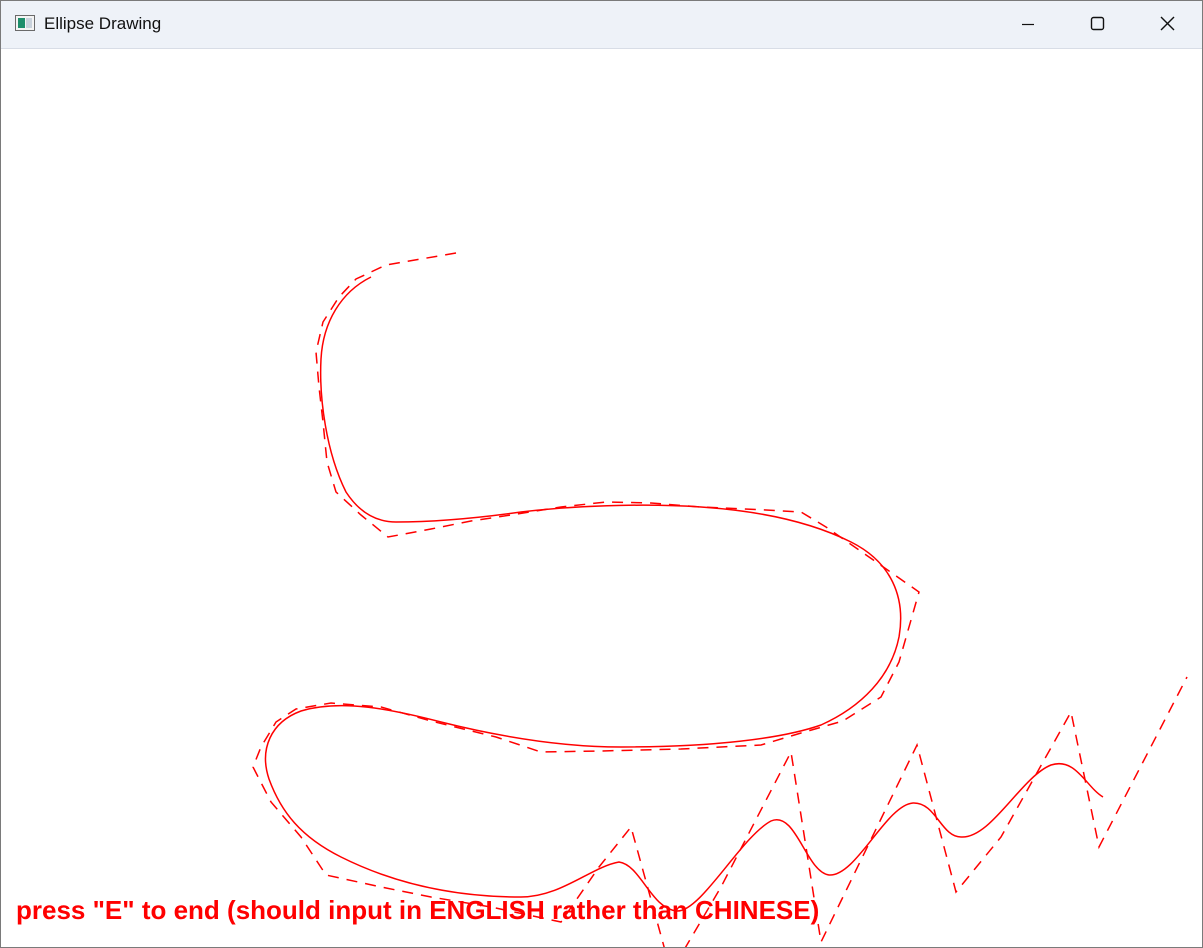 This screenshot has height=948, width=1203. I want to click on app-window-icon, so click(25, 23).